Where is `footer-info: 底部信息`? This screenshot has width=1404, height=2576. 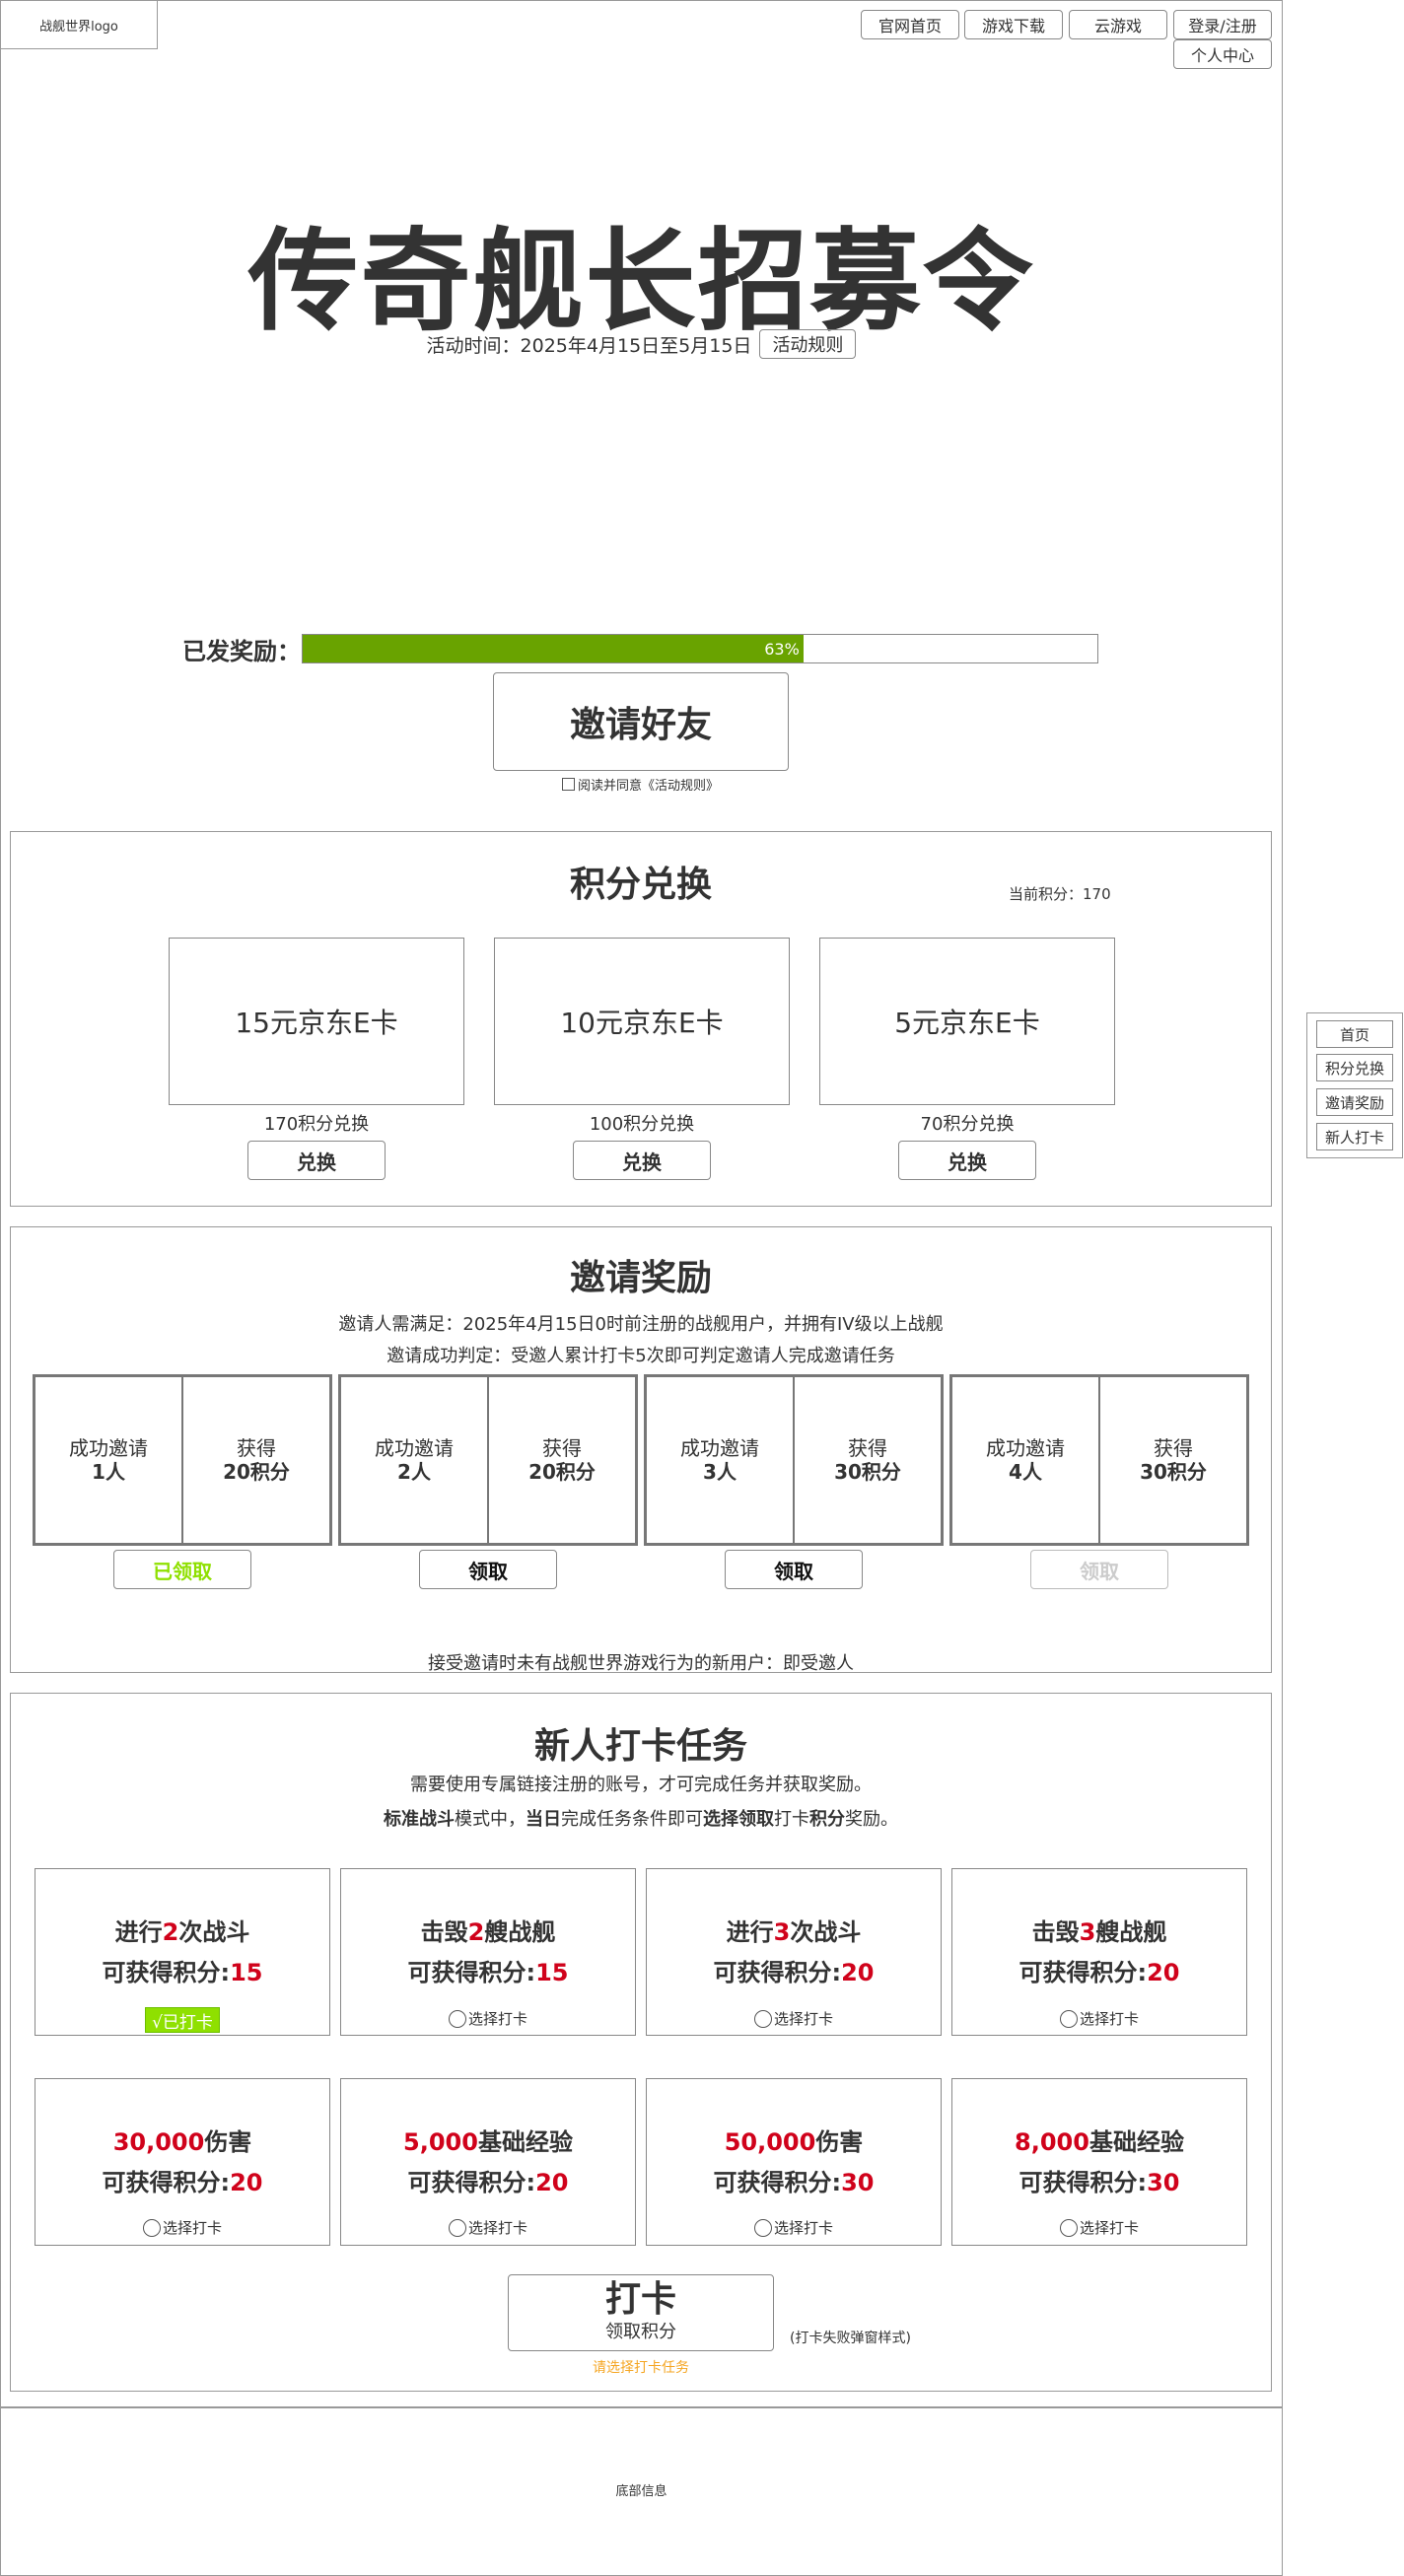 footer-info: 底部信息 is located at coordinates (641, 2492).